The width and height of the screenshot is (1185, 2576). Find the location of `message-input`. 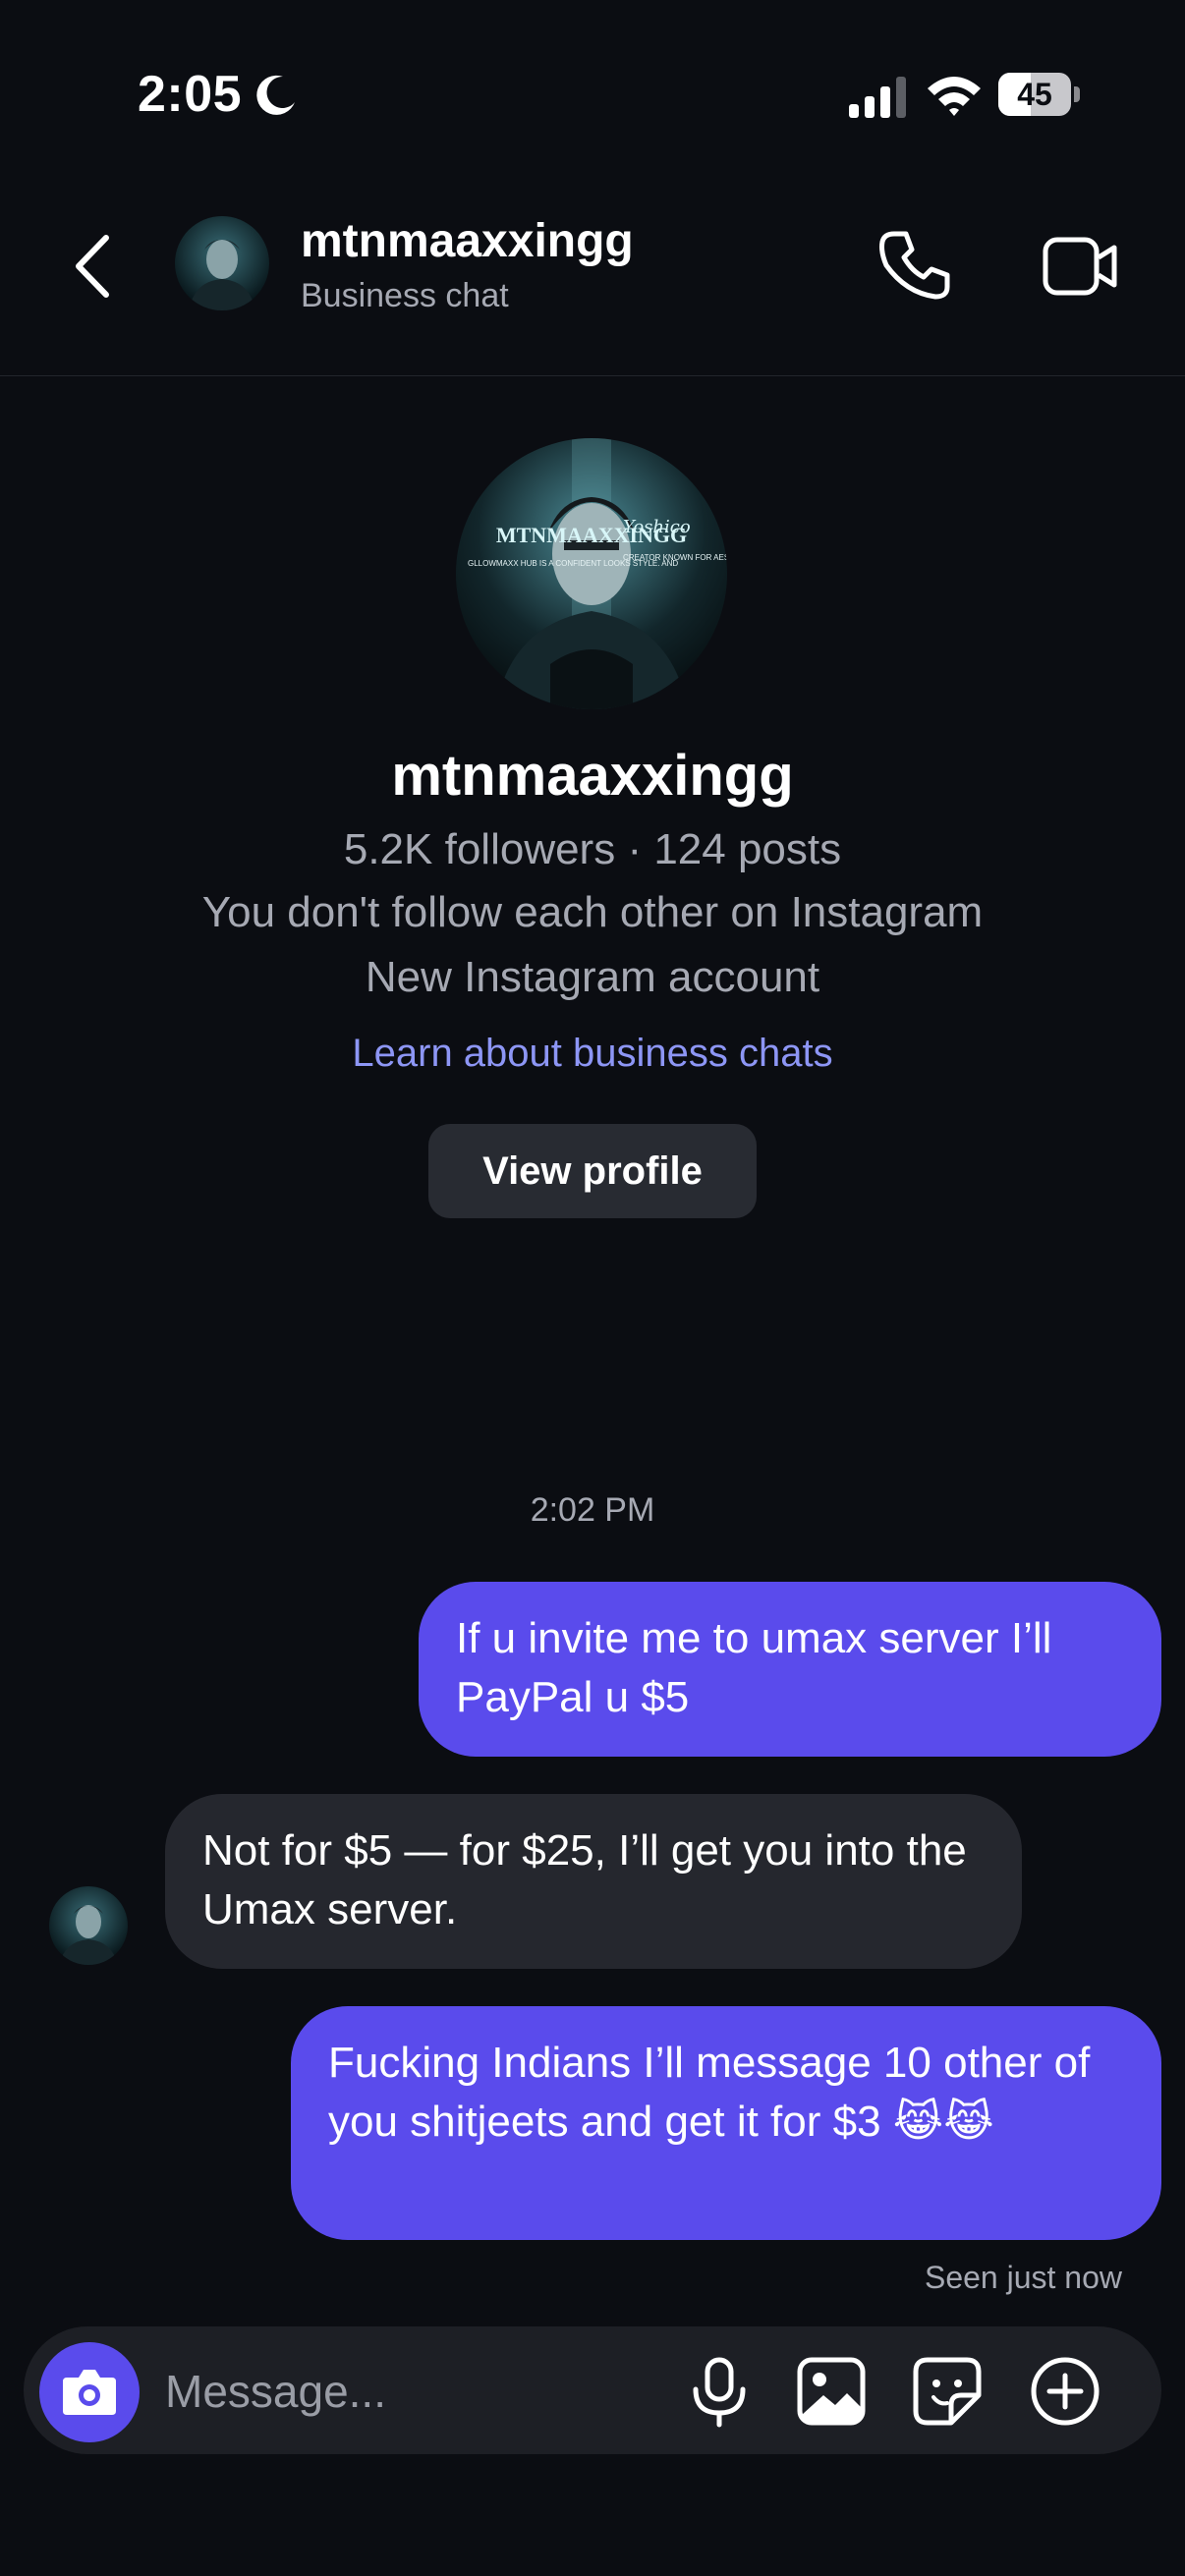

message-input is located at coordinates (401, 2391).